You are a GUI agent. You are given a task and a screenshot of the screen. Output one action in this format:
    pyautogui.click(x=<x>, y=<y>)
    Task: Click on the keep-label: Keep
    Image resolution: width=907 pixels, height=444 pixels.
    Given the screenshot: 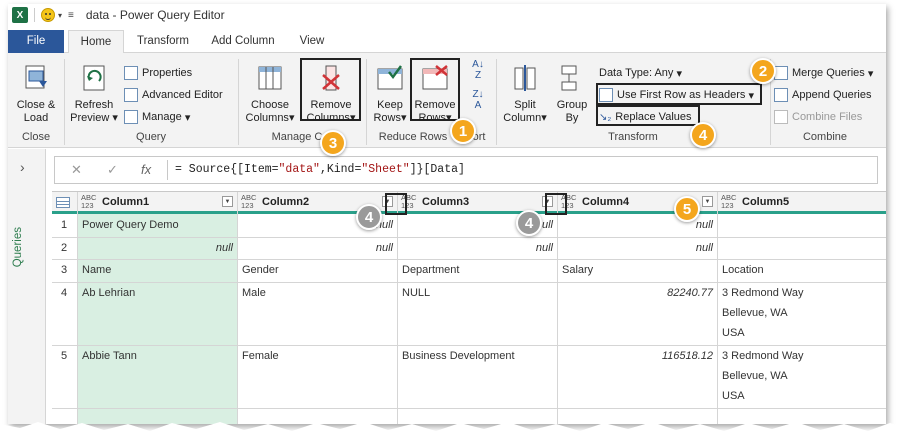 What is the action you would take?
    pyautogui.click(x=390, y=105)
    